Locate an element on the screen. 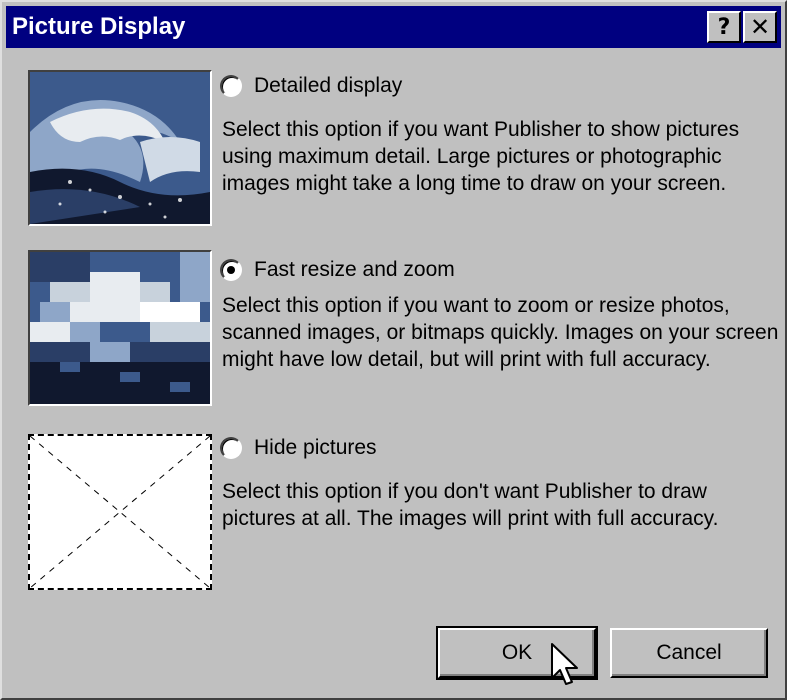 This screenshot has height=700, width=787. option-detailed-display: Detailed display is located at coordinates (311, 86).